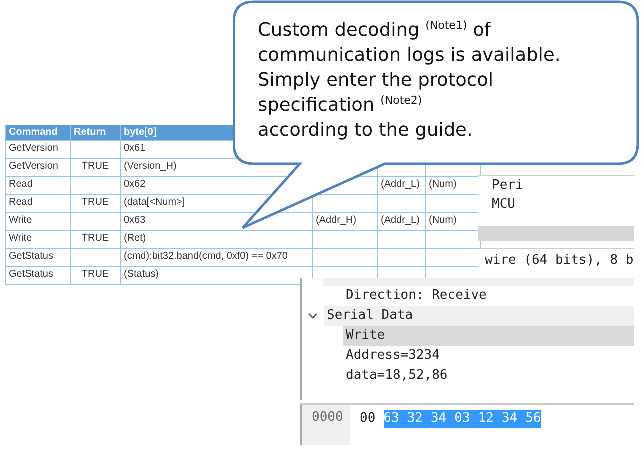 The height and width of the screenshot is (450, 641). Describe the element at coordinates (96, 132) in the screenshot. I see `column-header: Return` at that location.